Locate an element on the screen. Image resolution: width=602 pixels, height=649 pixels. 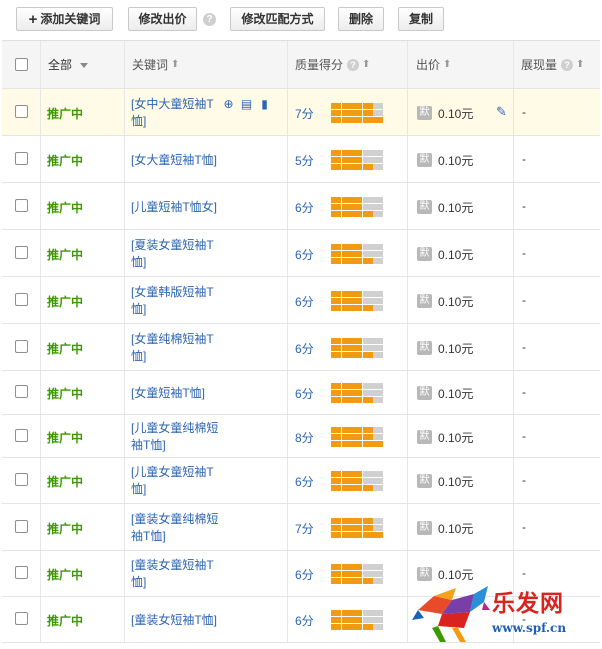
pencil-icon: ✎ is located at coordinates (501, 112).